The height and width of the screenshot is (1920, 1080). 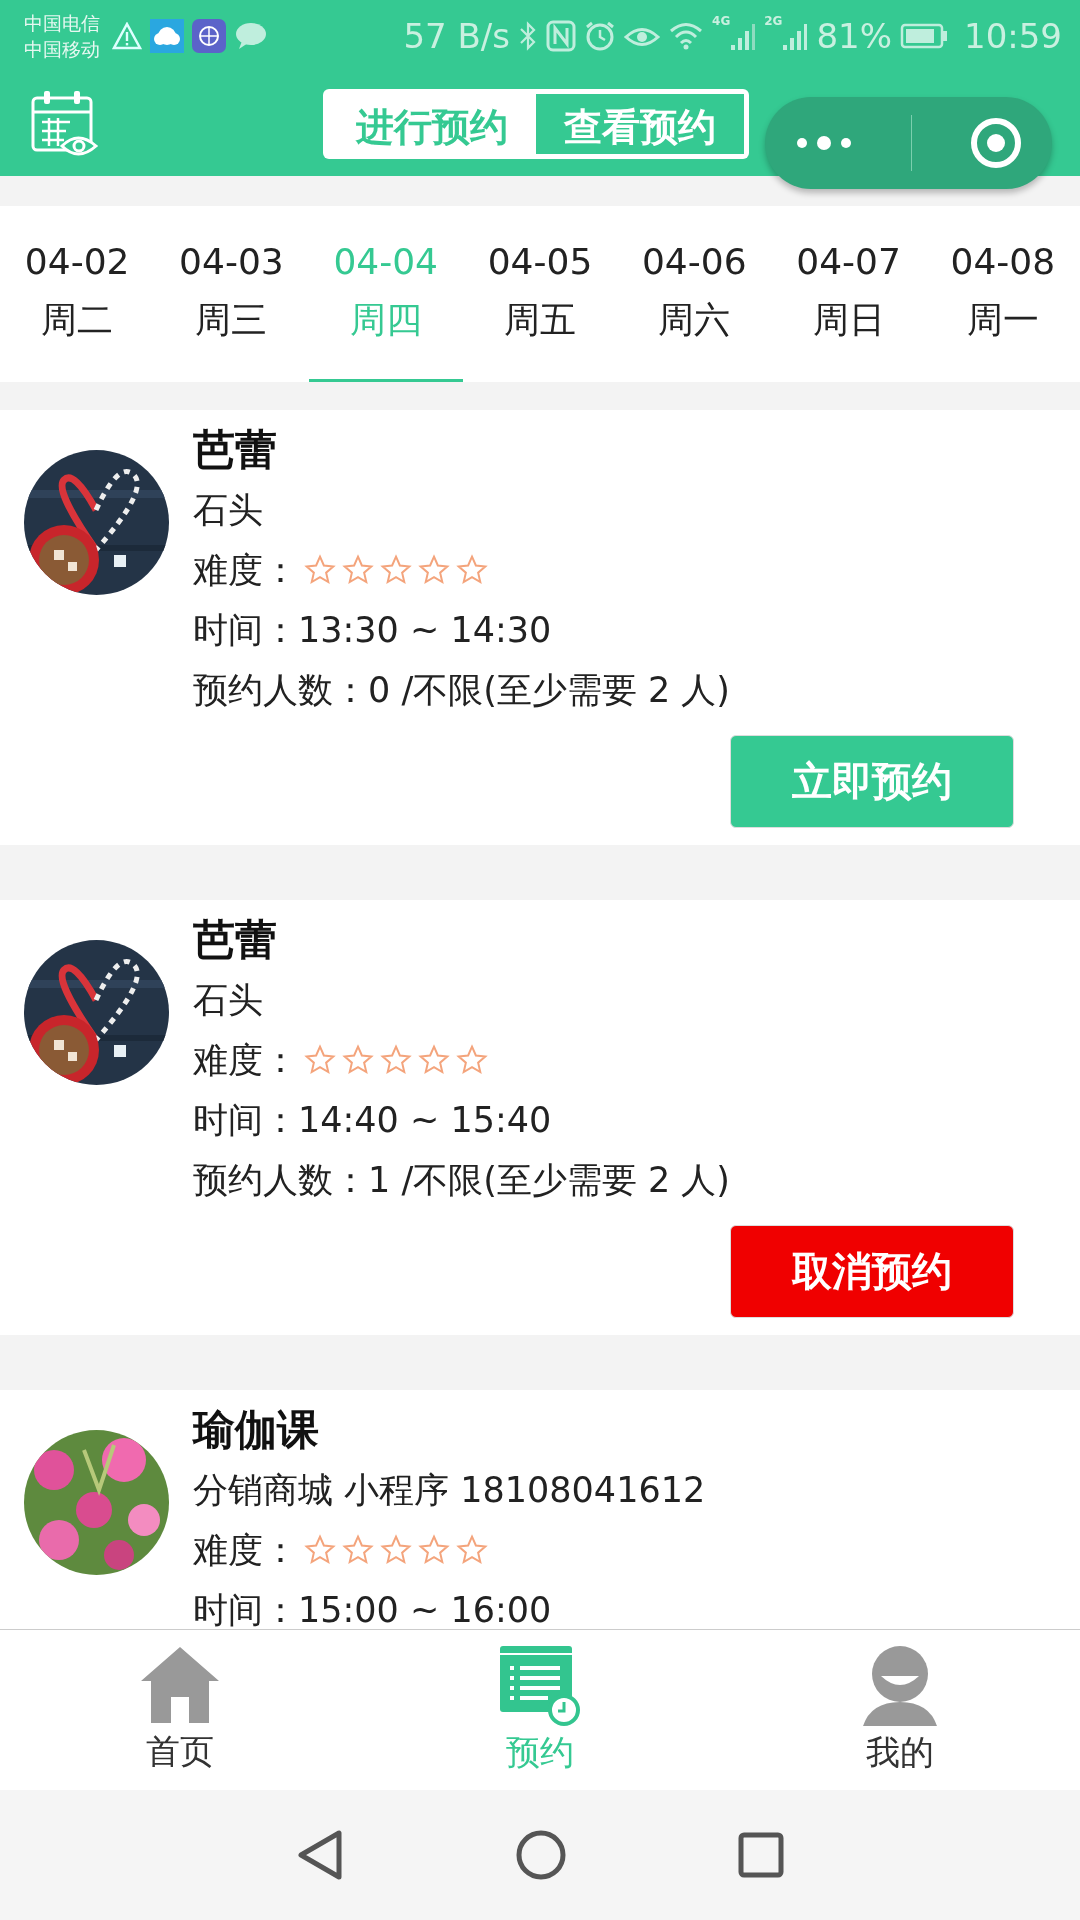 I want to click on weekday-label: 周四, so click(x=385, y=319).